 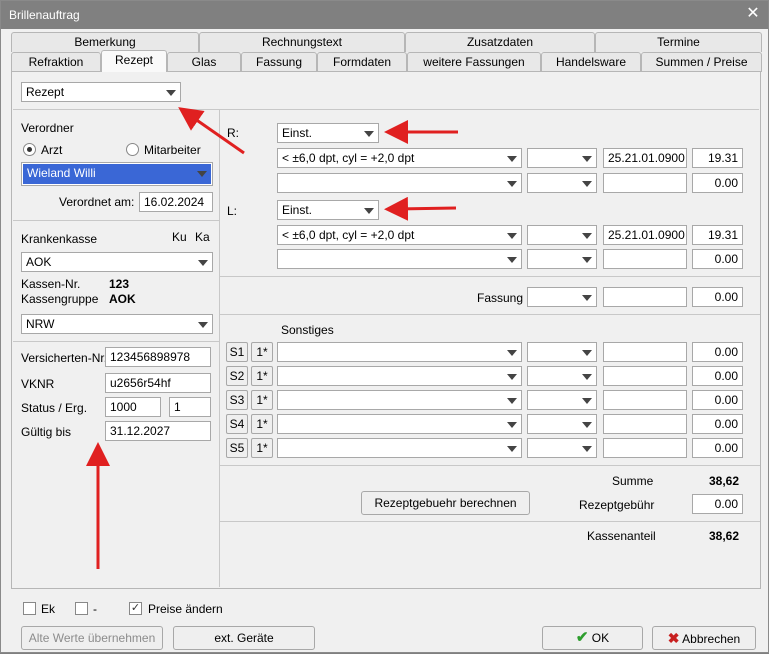 I want to click on annotation-arrow-type, so click(x=211, y=131).